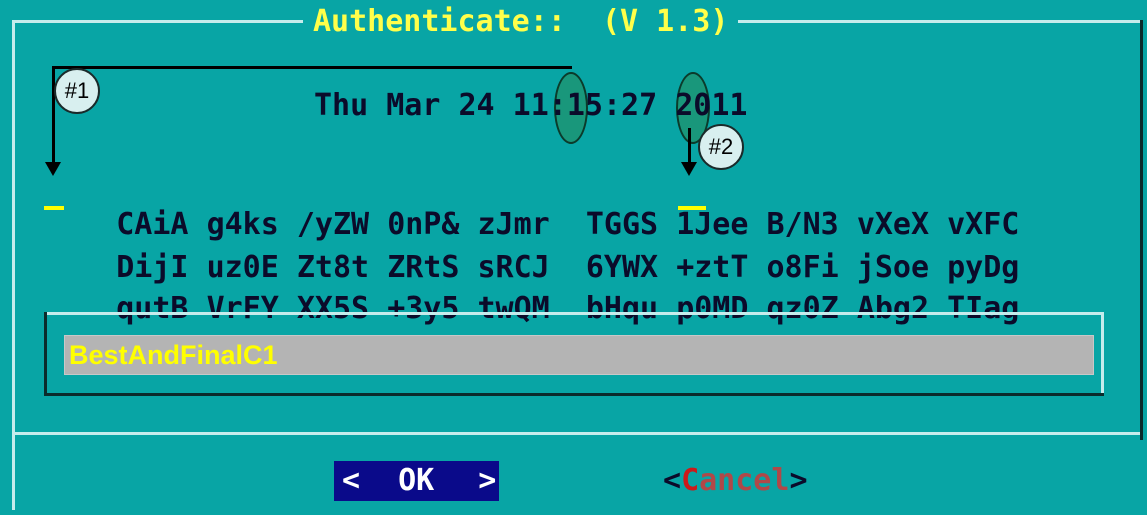  What do you see at coordinates (672, 480) in the screenshot?
I see `cancel-open-bracket: <` at bounding box center [672, 480].